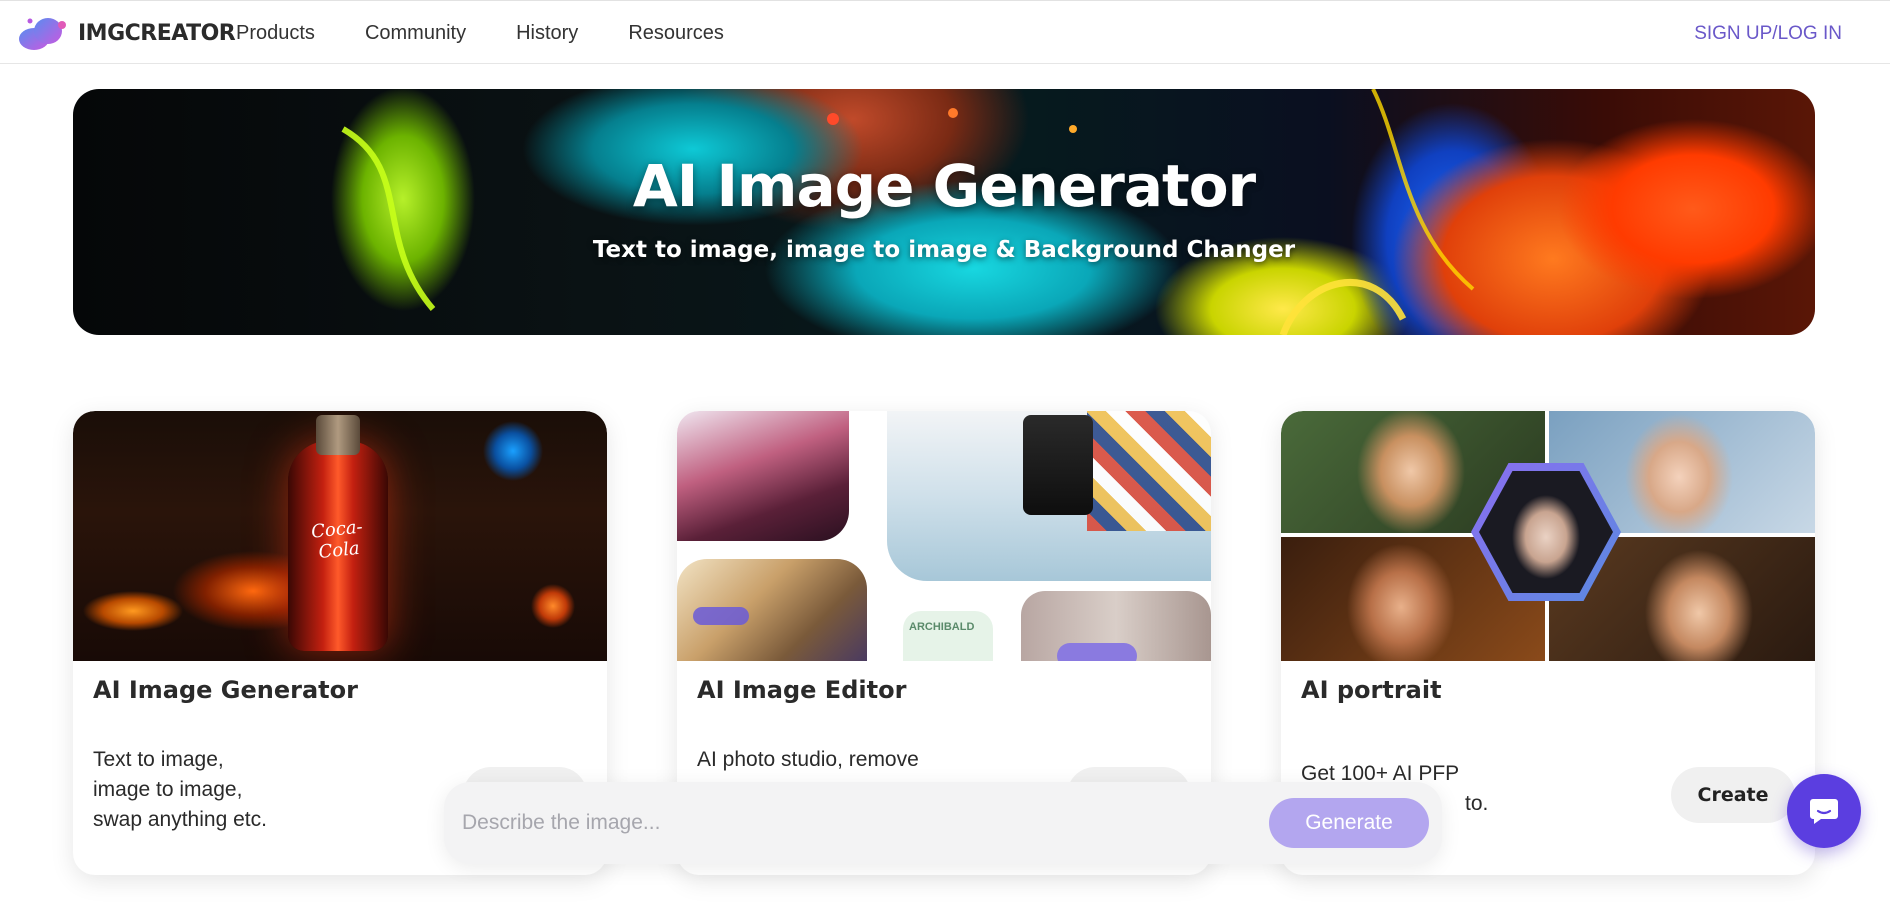 This screenshot has height=908, width=1890. What do you see at coordinates (721, 616) in the screenshot?
I see `editor-sample-mask` at bounding box center [721, 616].